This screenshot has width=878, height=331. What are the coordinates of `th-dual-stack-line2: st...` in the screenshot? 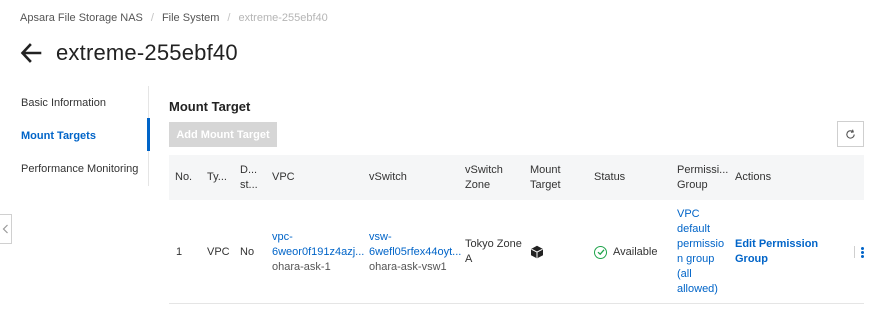 It's located at (249, 184).